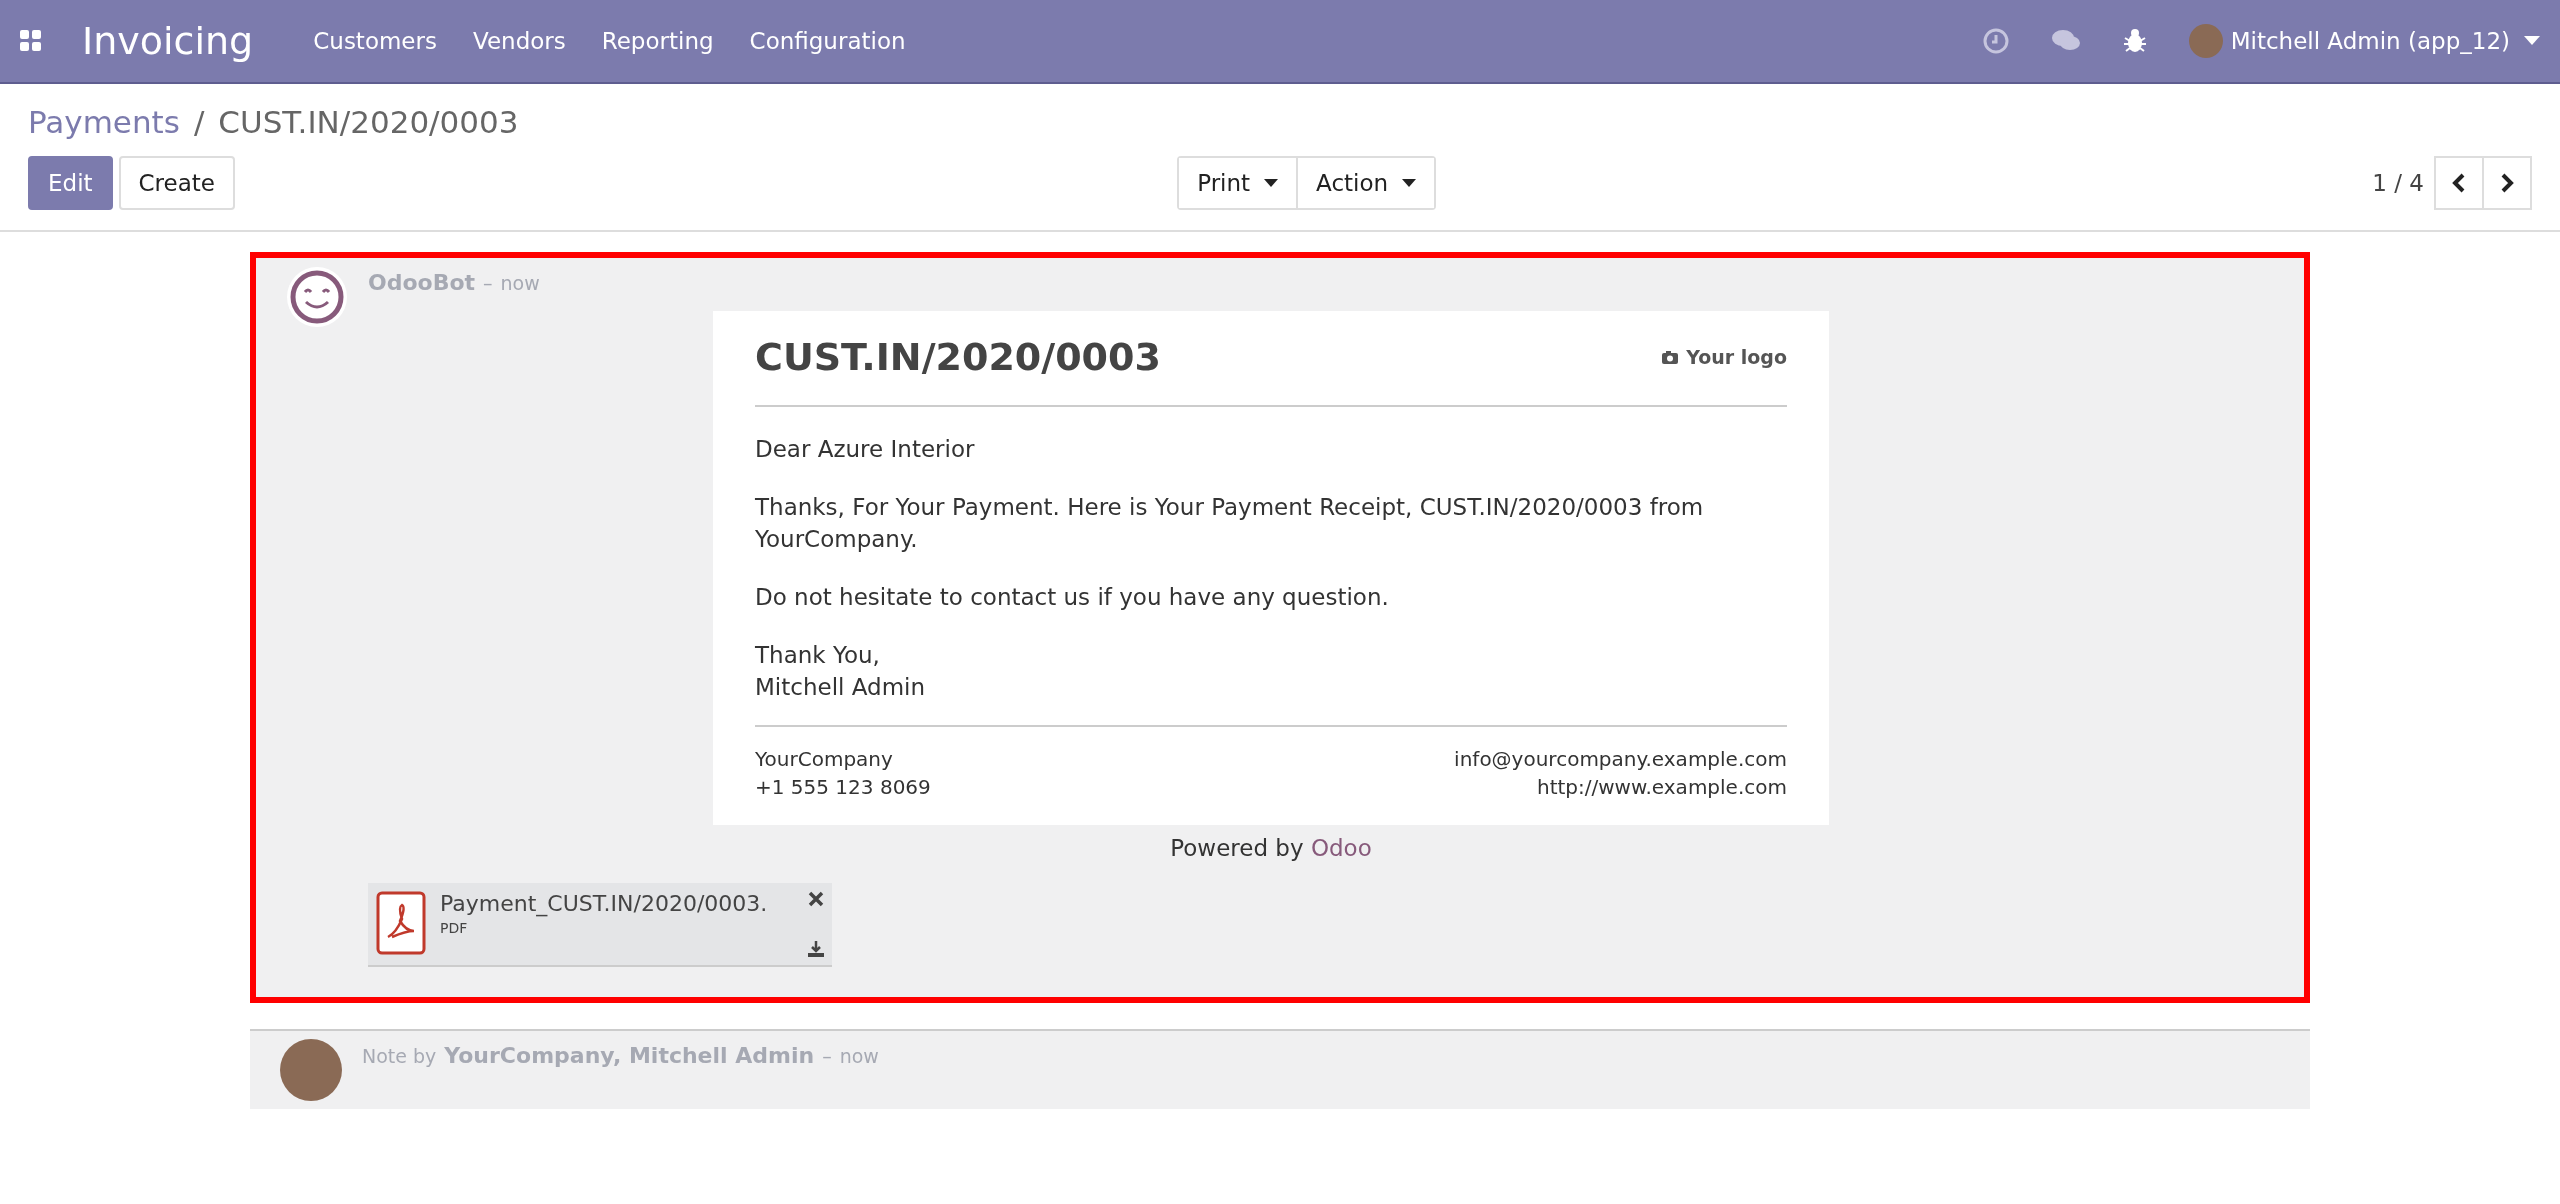  What do you see at coordinates (1230, 523) in the screenshot?
I see `email-paragraph: Thanks, For Your Payment. Here is Your Payment Receipt, CUST.IN/2020/0003 from YourCompany.` at bounding box center [1230, 523].